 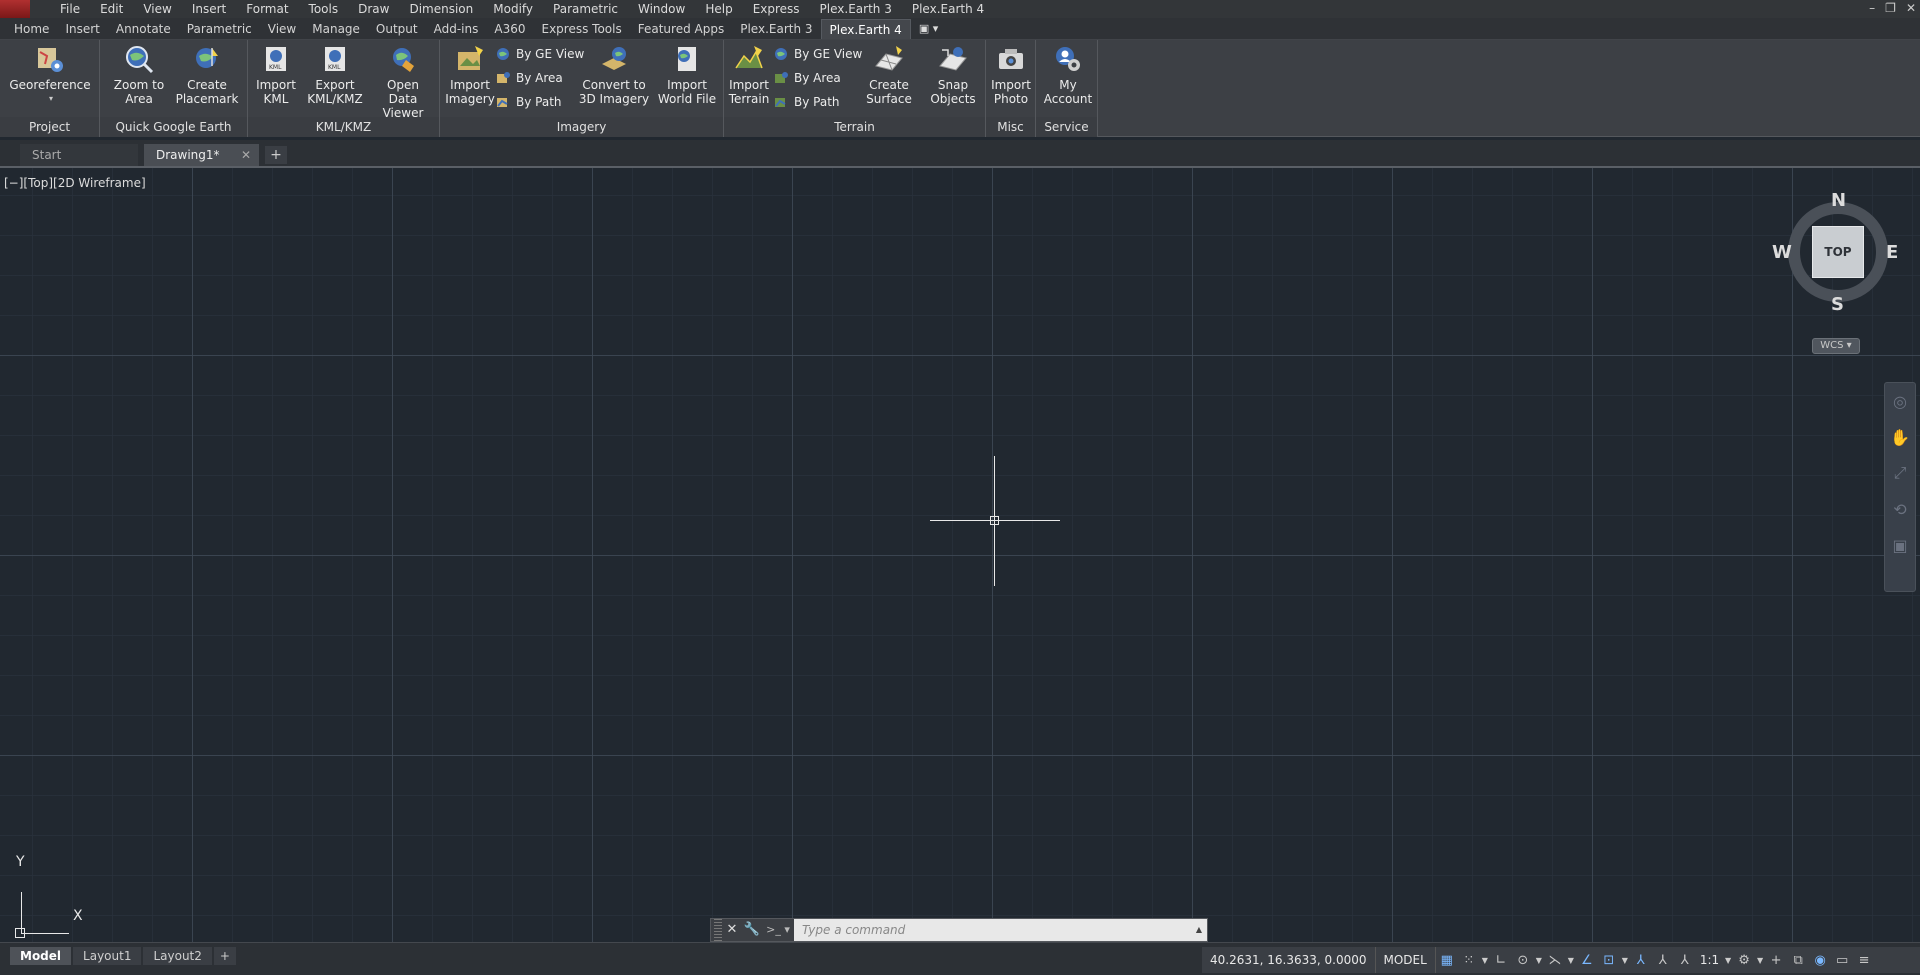 What do you see at coordinates (1555, 960) in the screenshot?
I see `isodraft-icon: ⋋` at bounding box center [1555, 960].